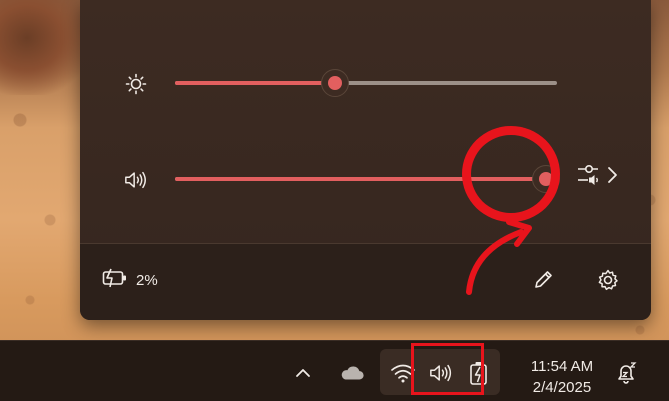  Describe the element at coordinates (303, 373) in the screenshot. I see `chevron-up-icon` at that location.